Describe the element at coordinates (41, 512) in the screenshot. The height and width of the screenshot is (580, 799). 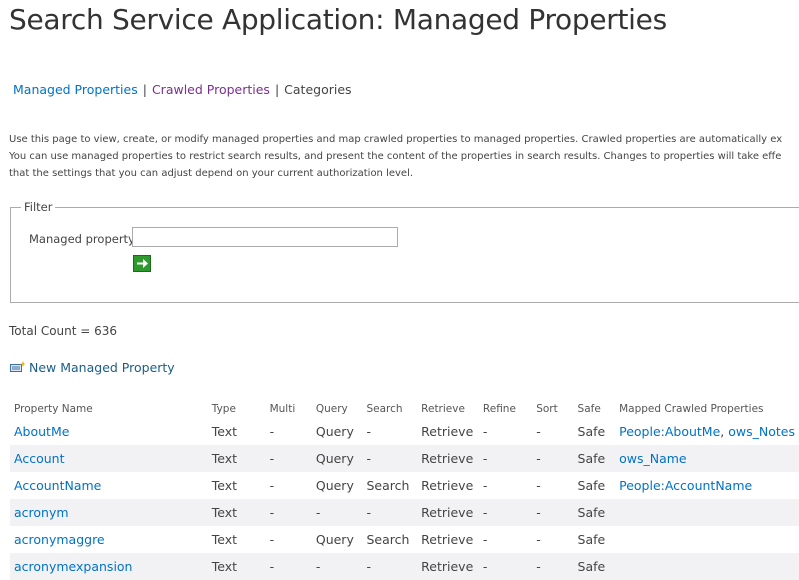
I see `property-name-link: acronym` at that location.